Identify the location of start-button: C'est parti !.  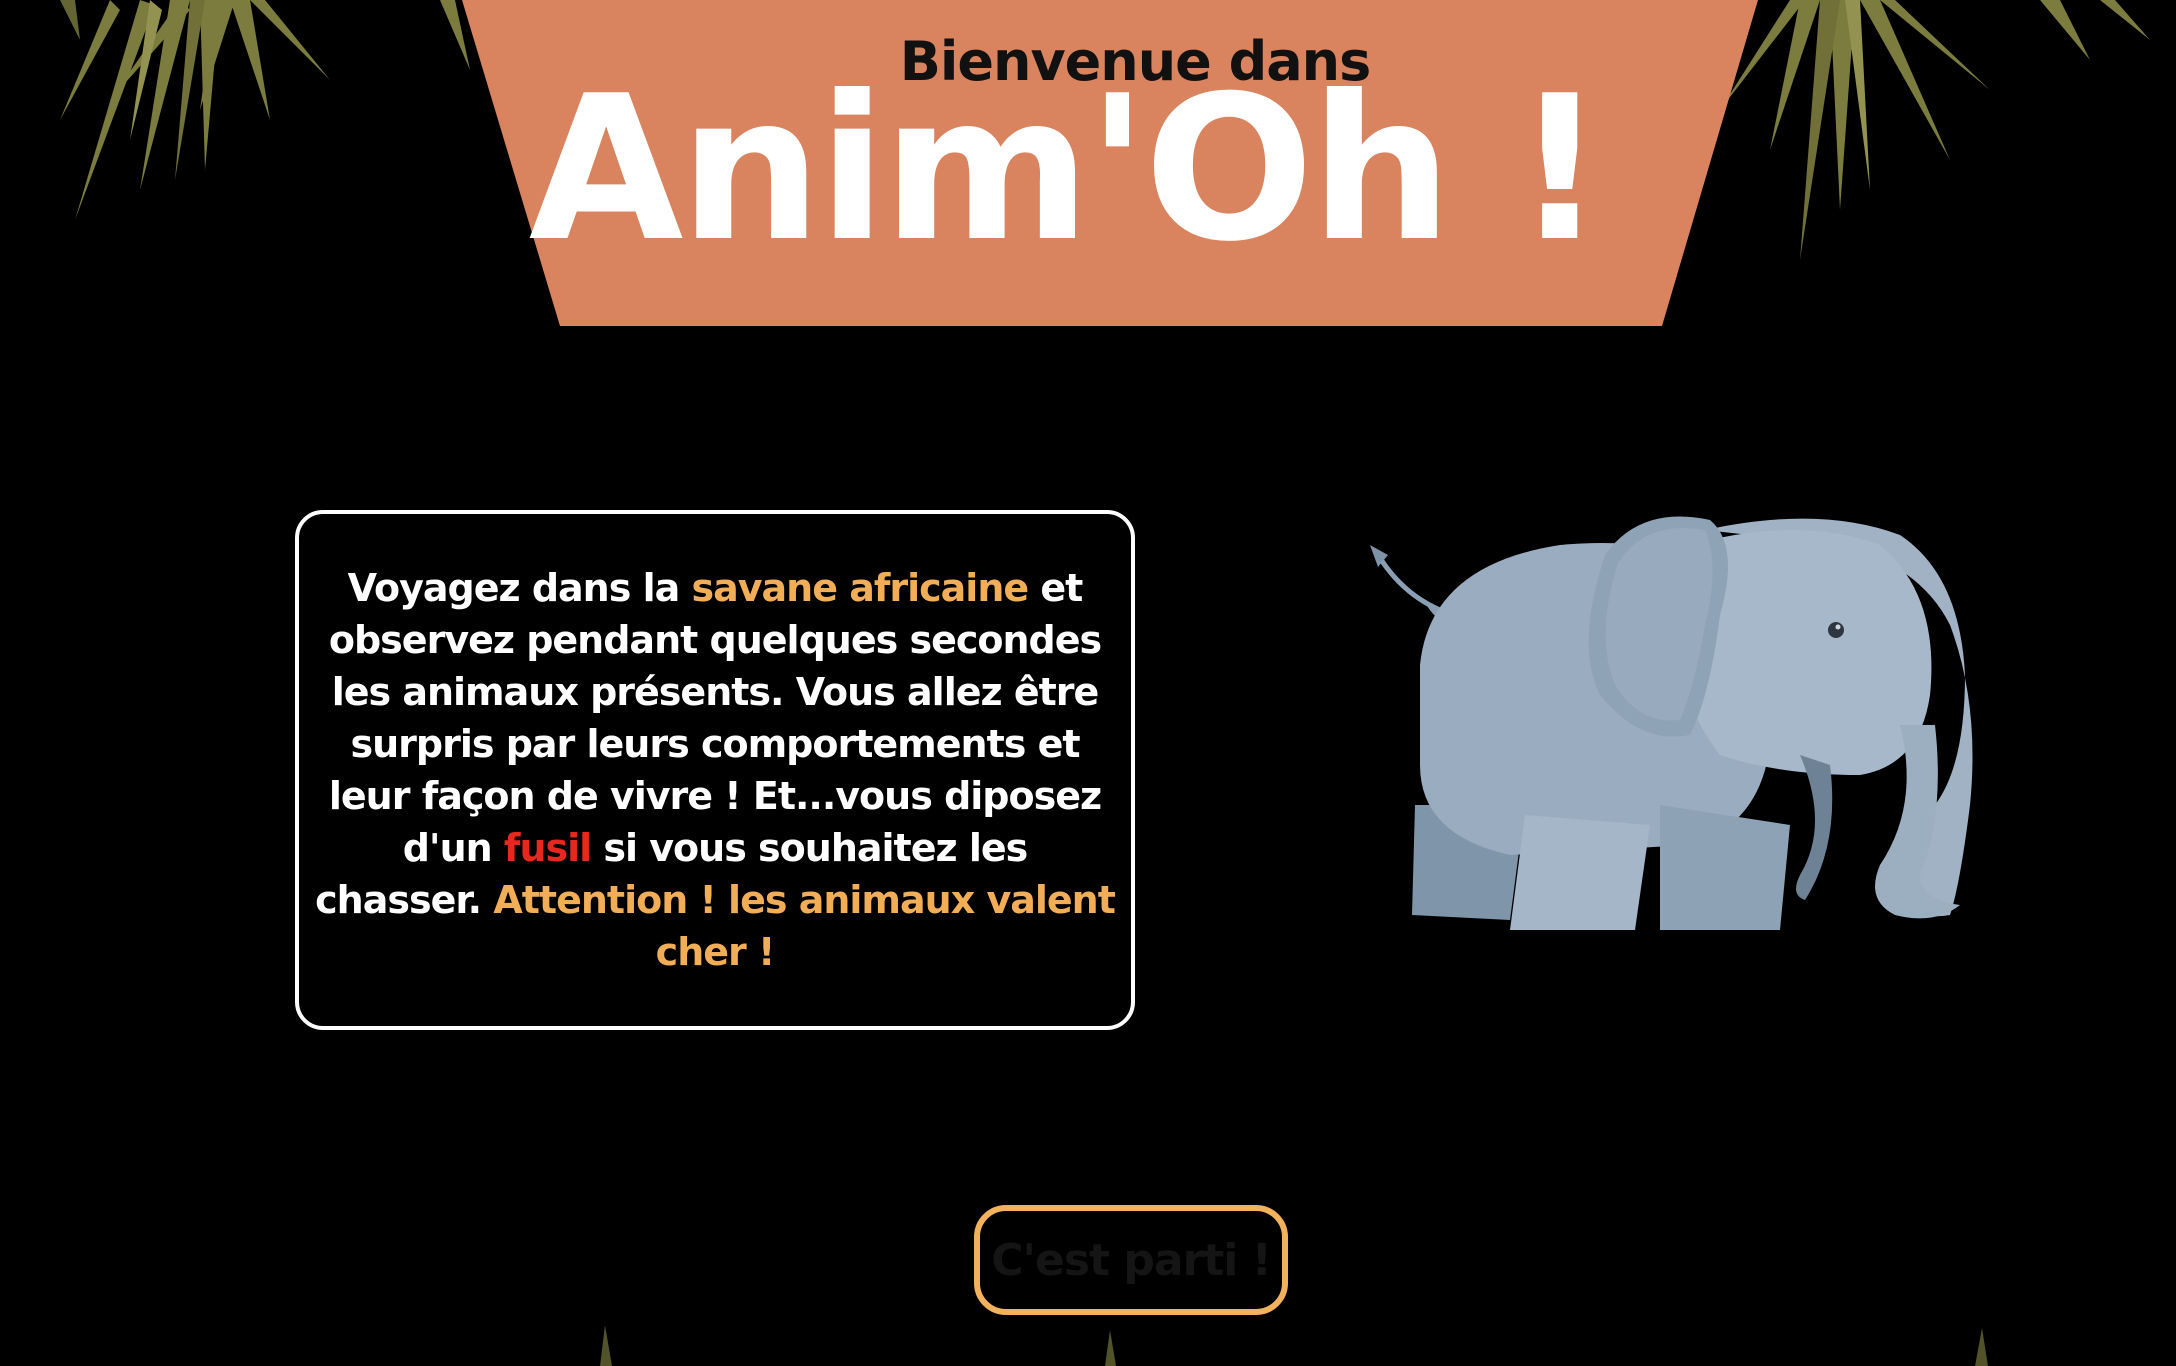
(1131, 1260).